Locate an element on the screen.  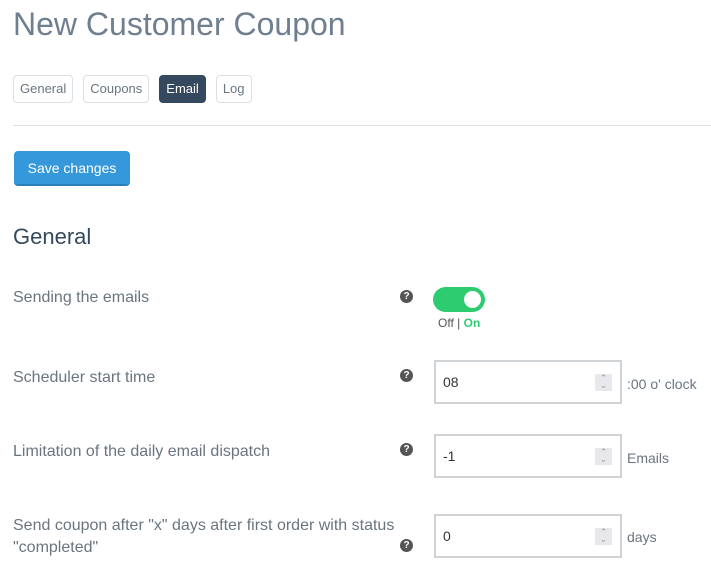
scheduler-start-label: Scheduler start time is located at coordinates (84, 377).